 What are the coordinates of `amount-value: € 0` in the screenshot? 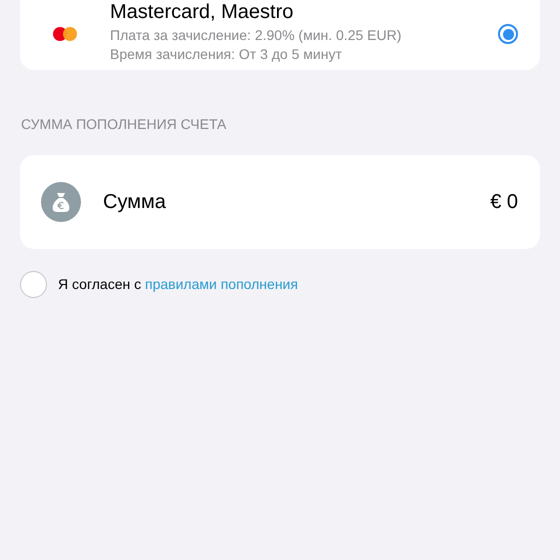 It's located at (504, 202).